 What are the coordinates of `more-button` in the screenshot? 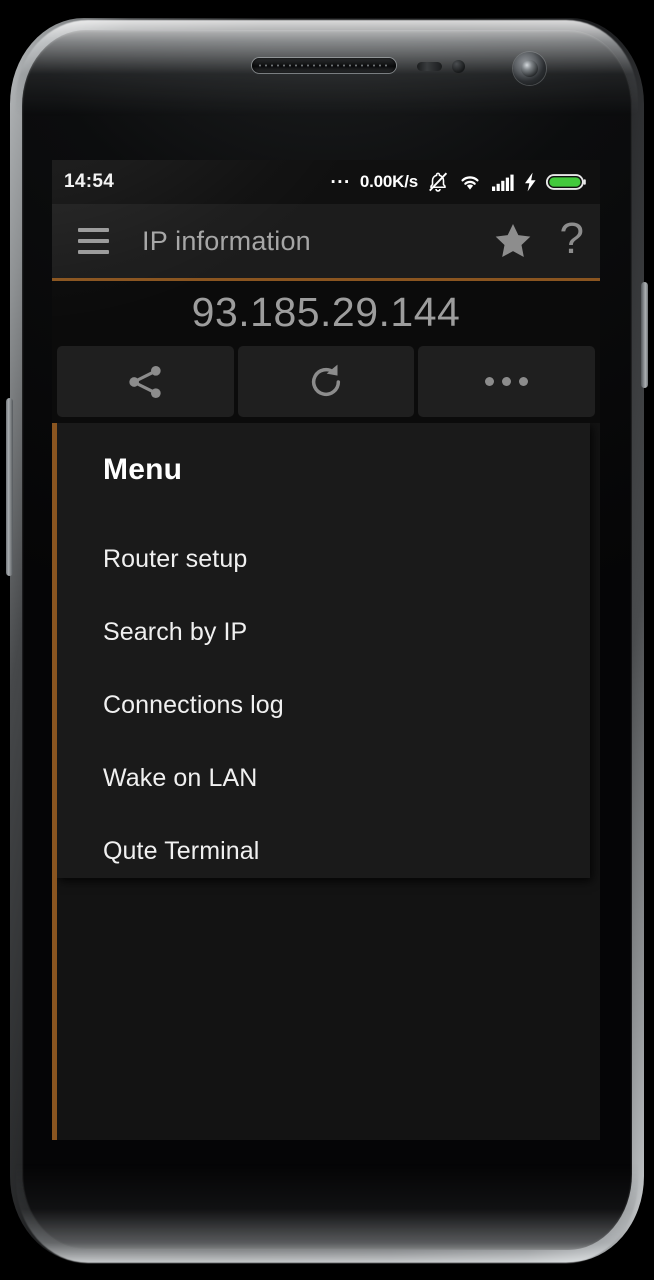 It's located at (507, 381).